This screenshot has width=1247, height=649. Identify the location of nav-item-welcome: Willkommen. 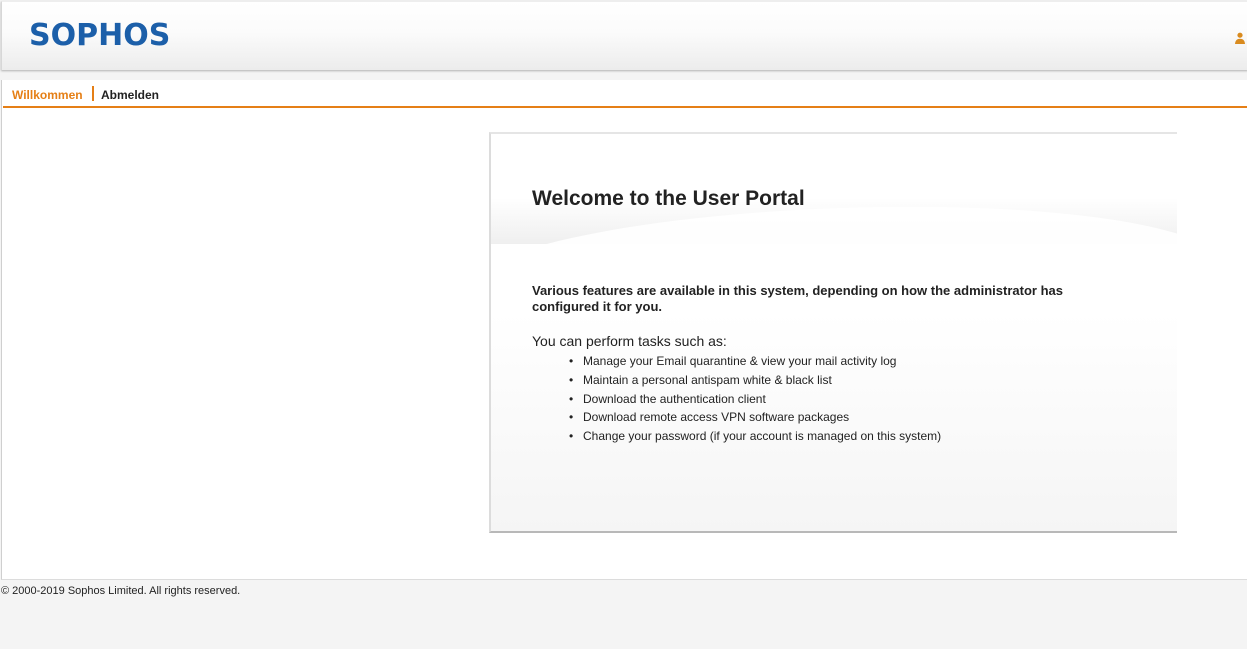
(47, 95).